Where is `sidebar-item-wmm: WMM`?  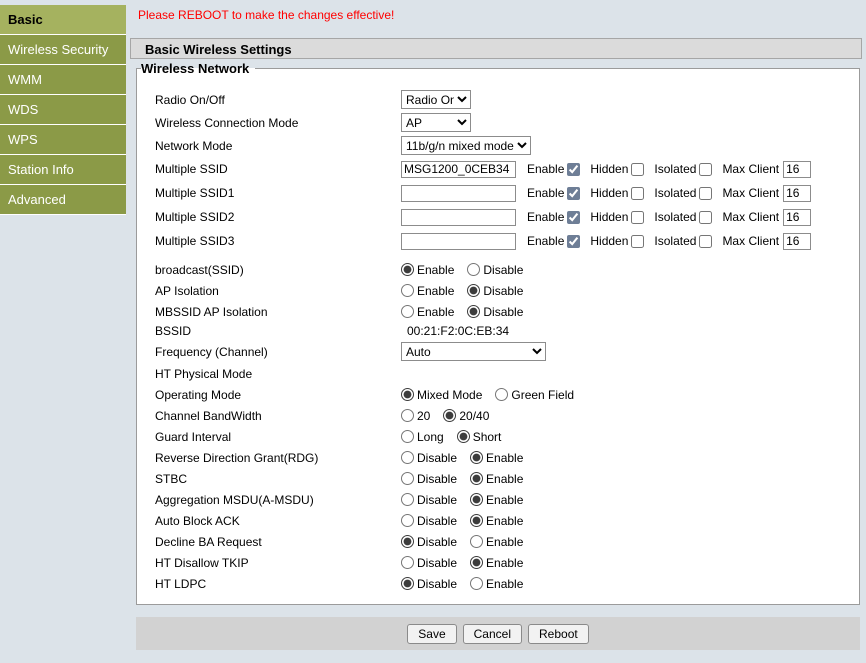 sidebar-item-wmm: WMM is located at coordinates (63, 80).